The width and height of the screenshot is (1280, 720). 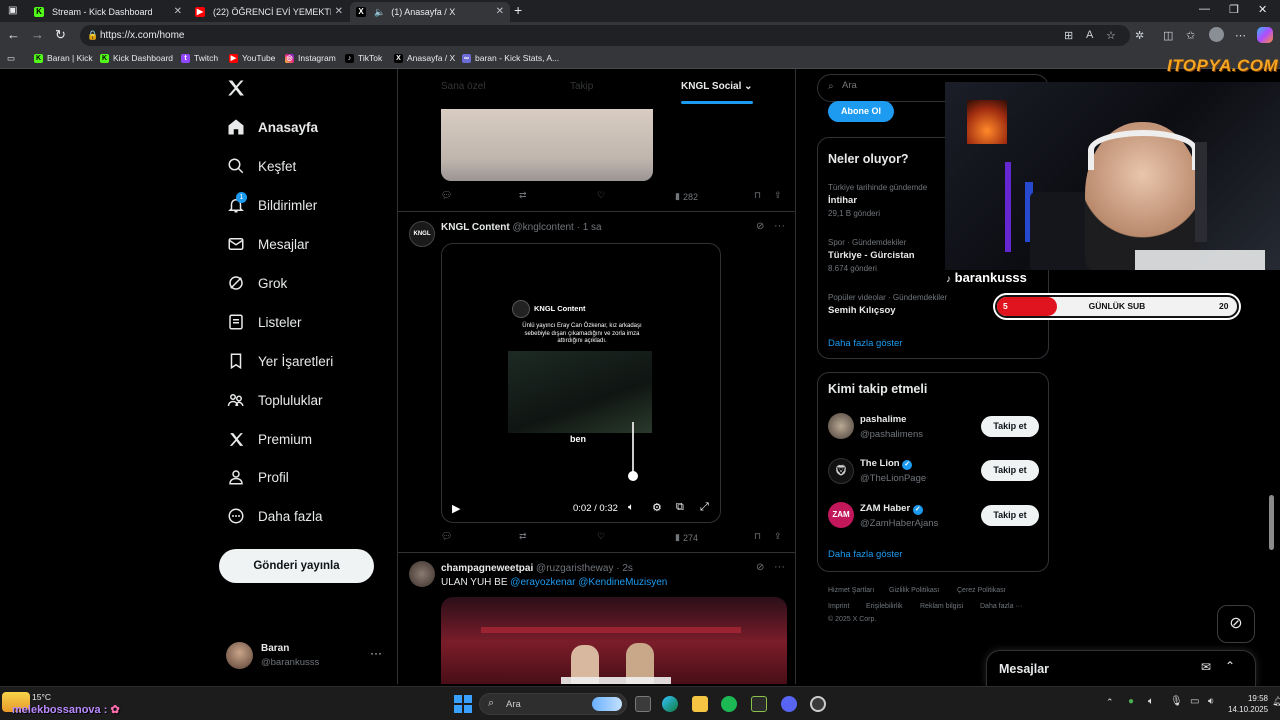 What do you see at coordinates (379, 12) in the screenshot?
I see `speaker-icon: 🔈` at bounding box center [379, 12].